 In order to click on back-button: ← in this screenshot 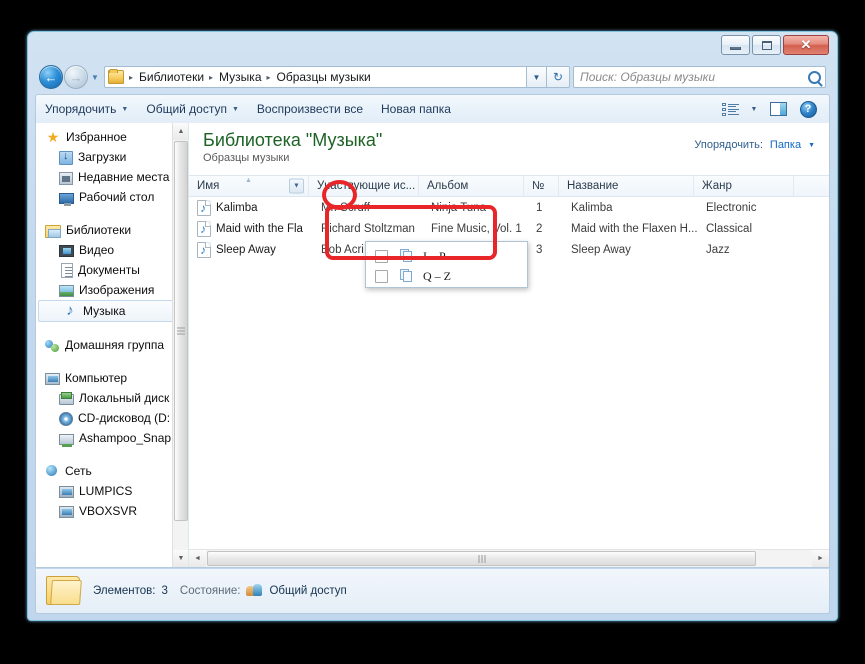, I will do `click(51, 77)`.